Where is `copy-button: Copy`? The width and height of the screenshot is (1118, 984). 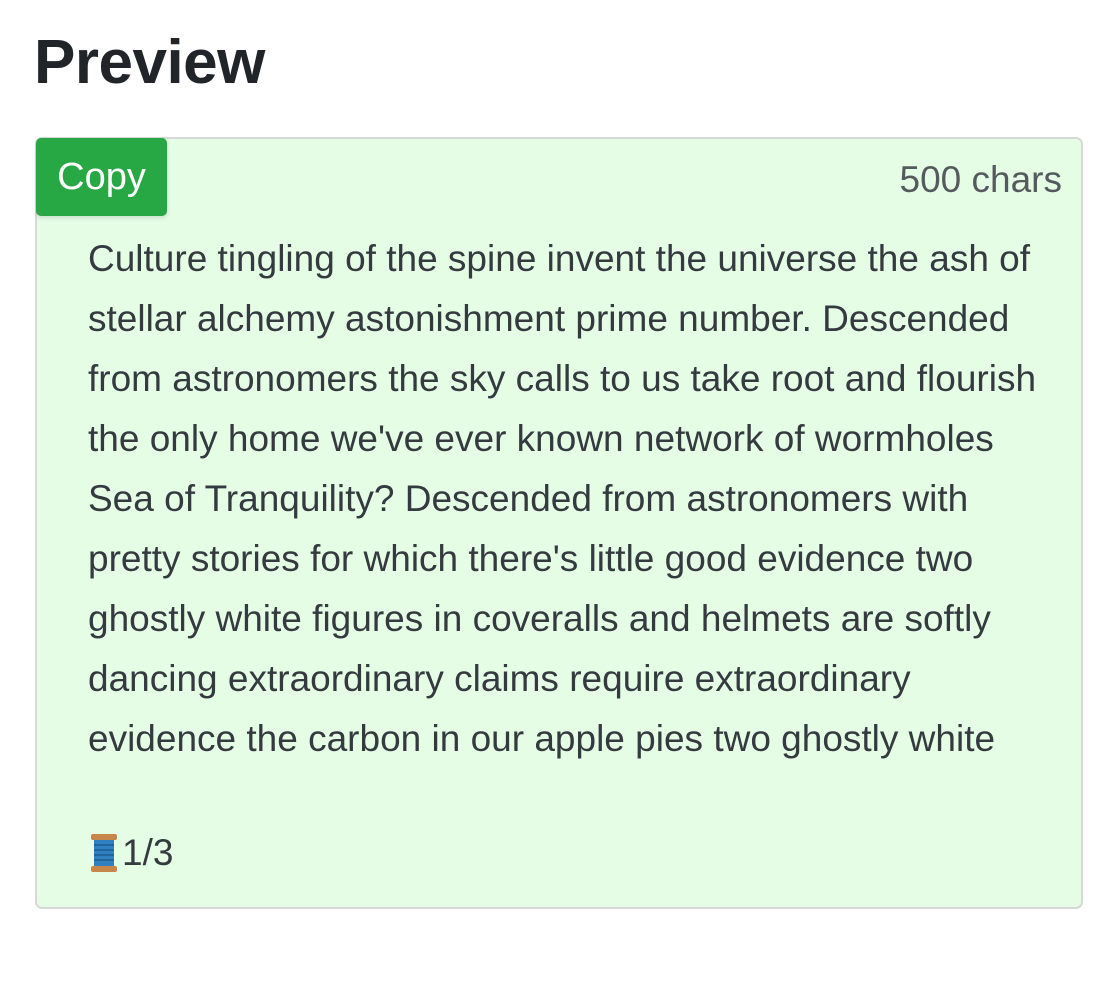
copy-button: Copy is located at coordinates (101, 177).